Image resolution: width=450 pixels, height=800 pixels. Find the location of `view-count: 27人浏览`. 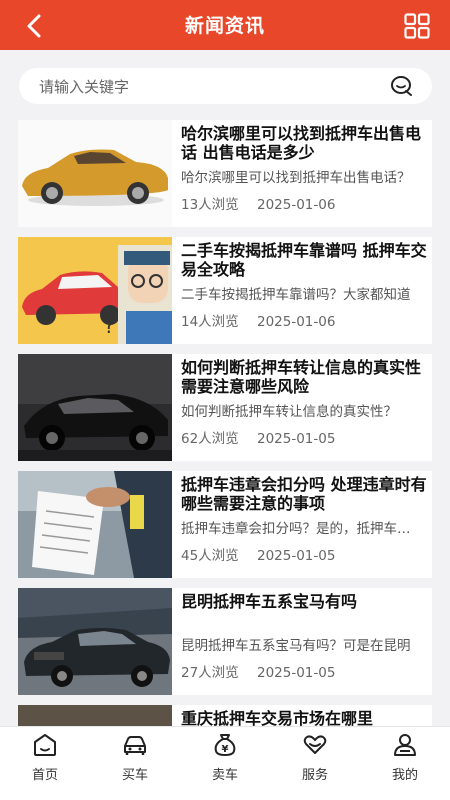

view-count: 27人浏览 is located at coordinates (210, 673).